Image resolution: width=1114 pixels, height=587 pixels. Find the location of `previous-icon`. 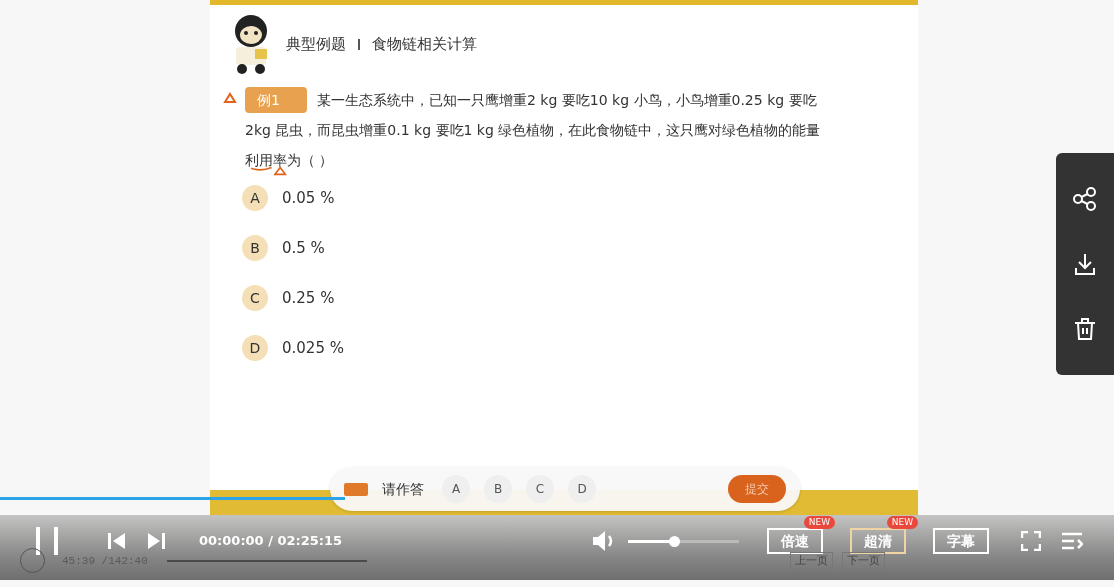

previous-icon is located at coordinates (117, 541).